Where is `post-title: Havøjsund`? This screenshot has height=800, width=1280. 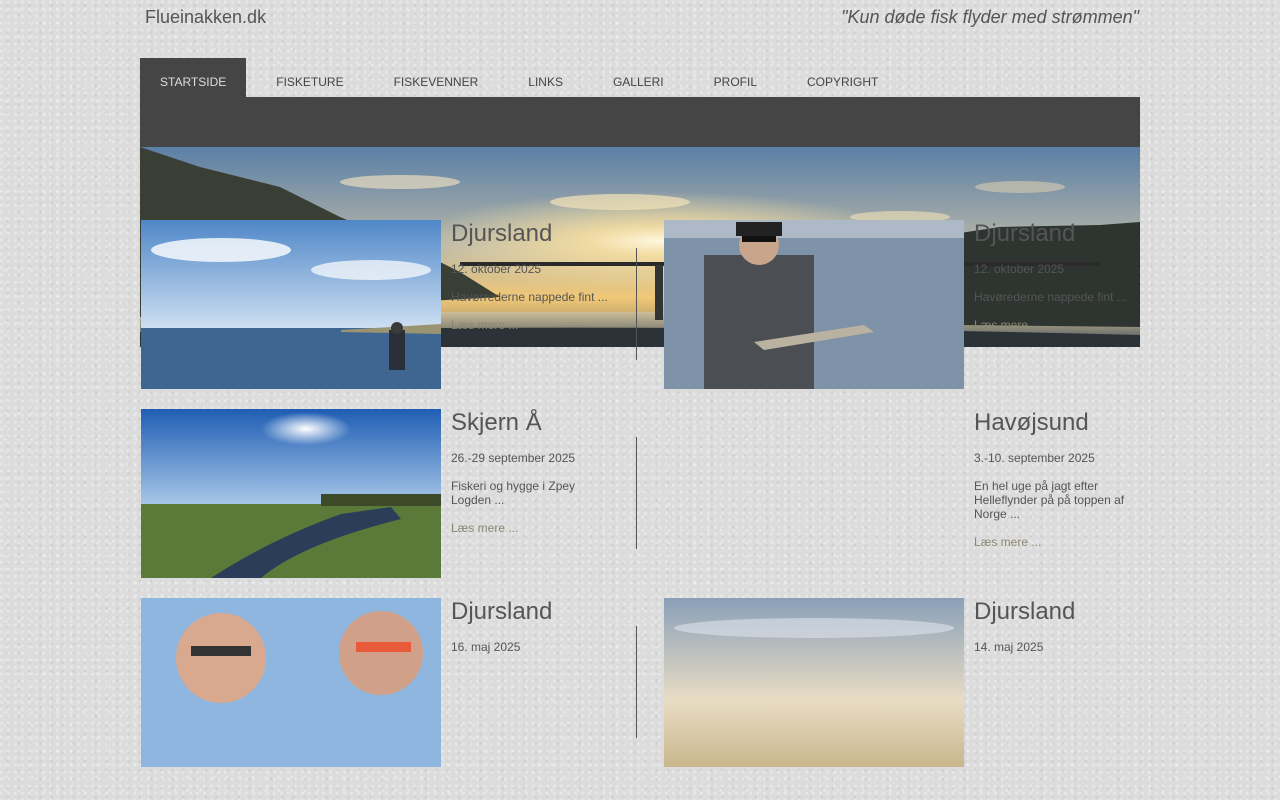 post-title: Havøjsund is located at coordinates (1056, 423).